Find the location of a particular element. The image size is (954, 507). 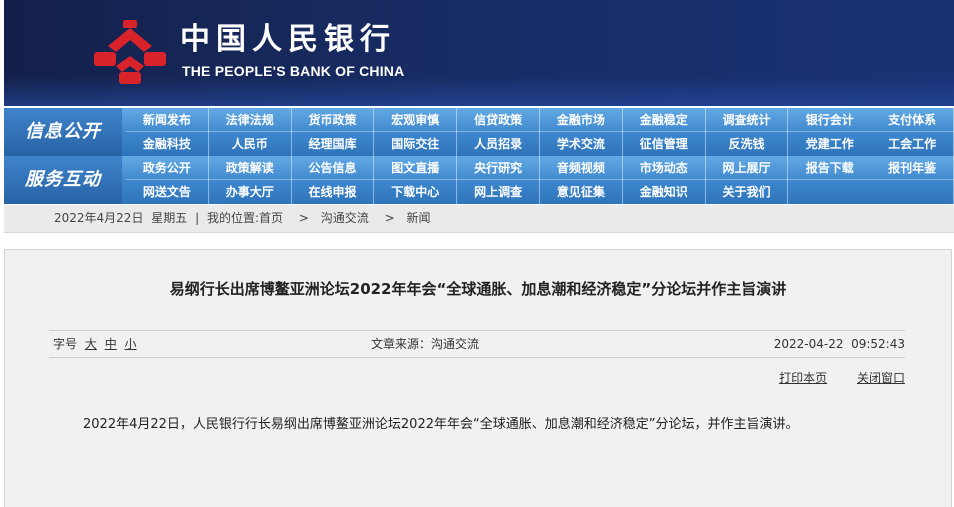

nav-item-yearbook: 报刊年鉴 is located at coordinates (912, 168).